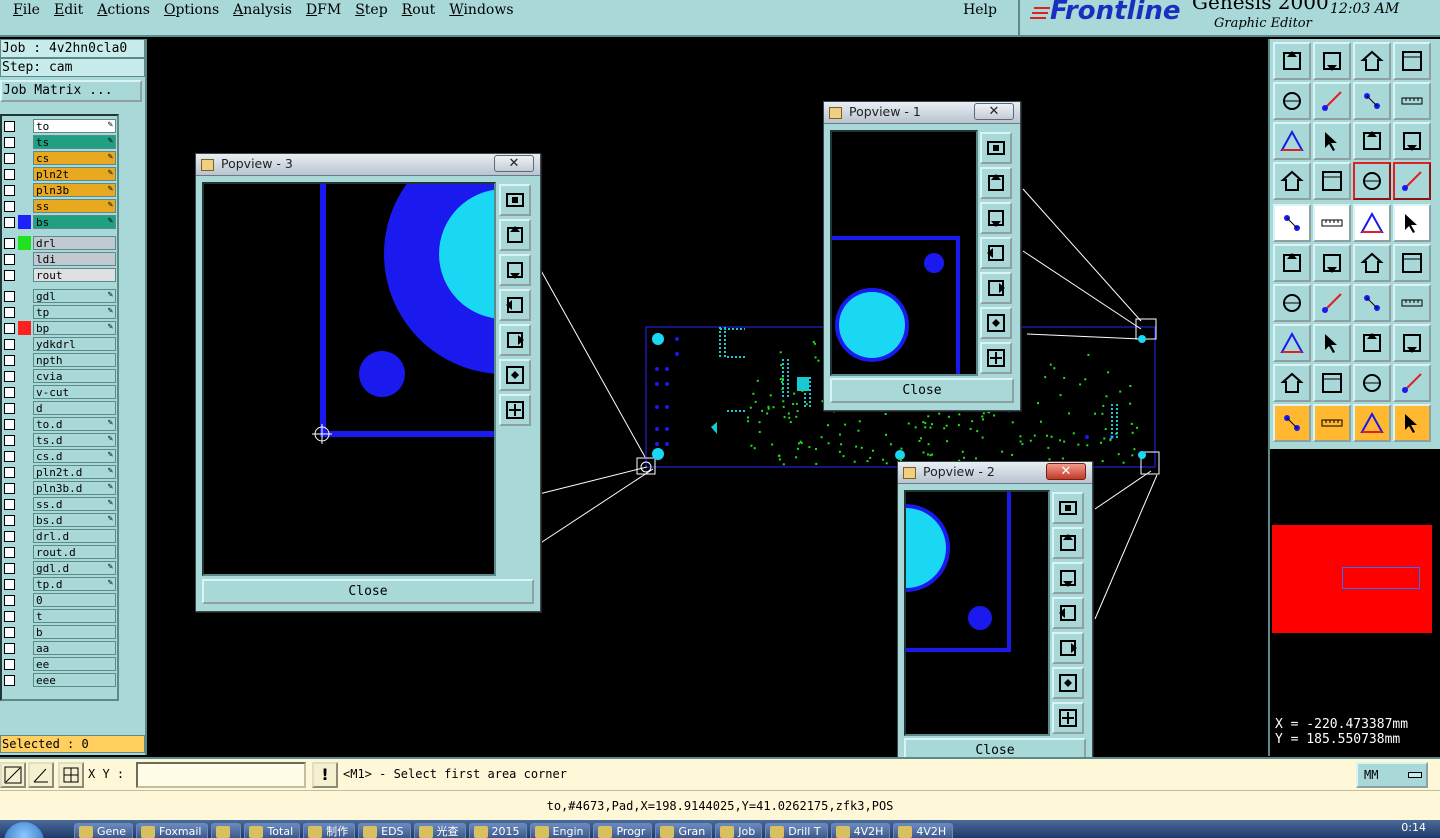  Describe the element at coordinates (904, 253) in the screenshot. I see `popview-1-view` at that location.